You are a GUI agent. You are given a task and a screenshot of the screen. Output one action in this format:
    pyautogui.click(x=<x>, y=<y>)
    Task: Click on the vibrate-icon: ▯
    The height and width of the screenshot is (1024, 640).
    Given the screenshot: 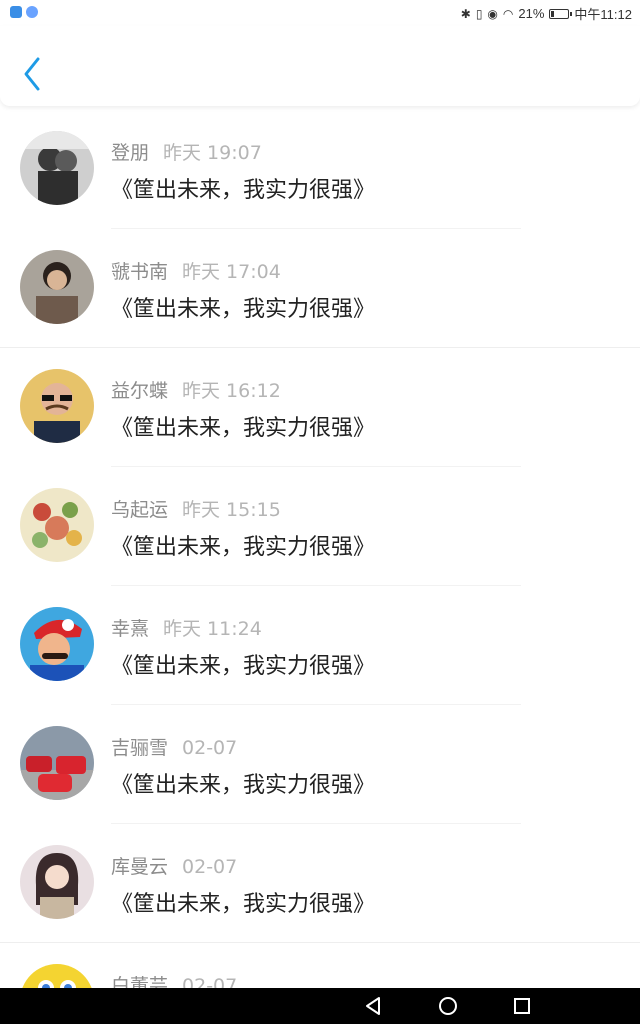 What is the action you would take?
    pyautogui.click(x=479, y=13)
    